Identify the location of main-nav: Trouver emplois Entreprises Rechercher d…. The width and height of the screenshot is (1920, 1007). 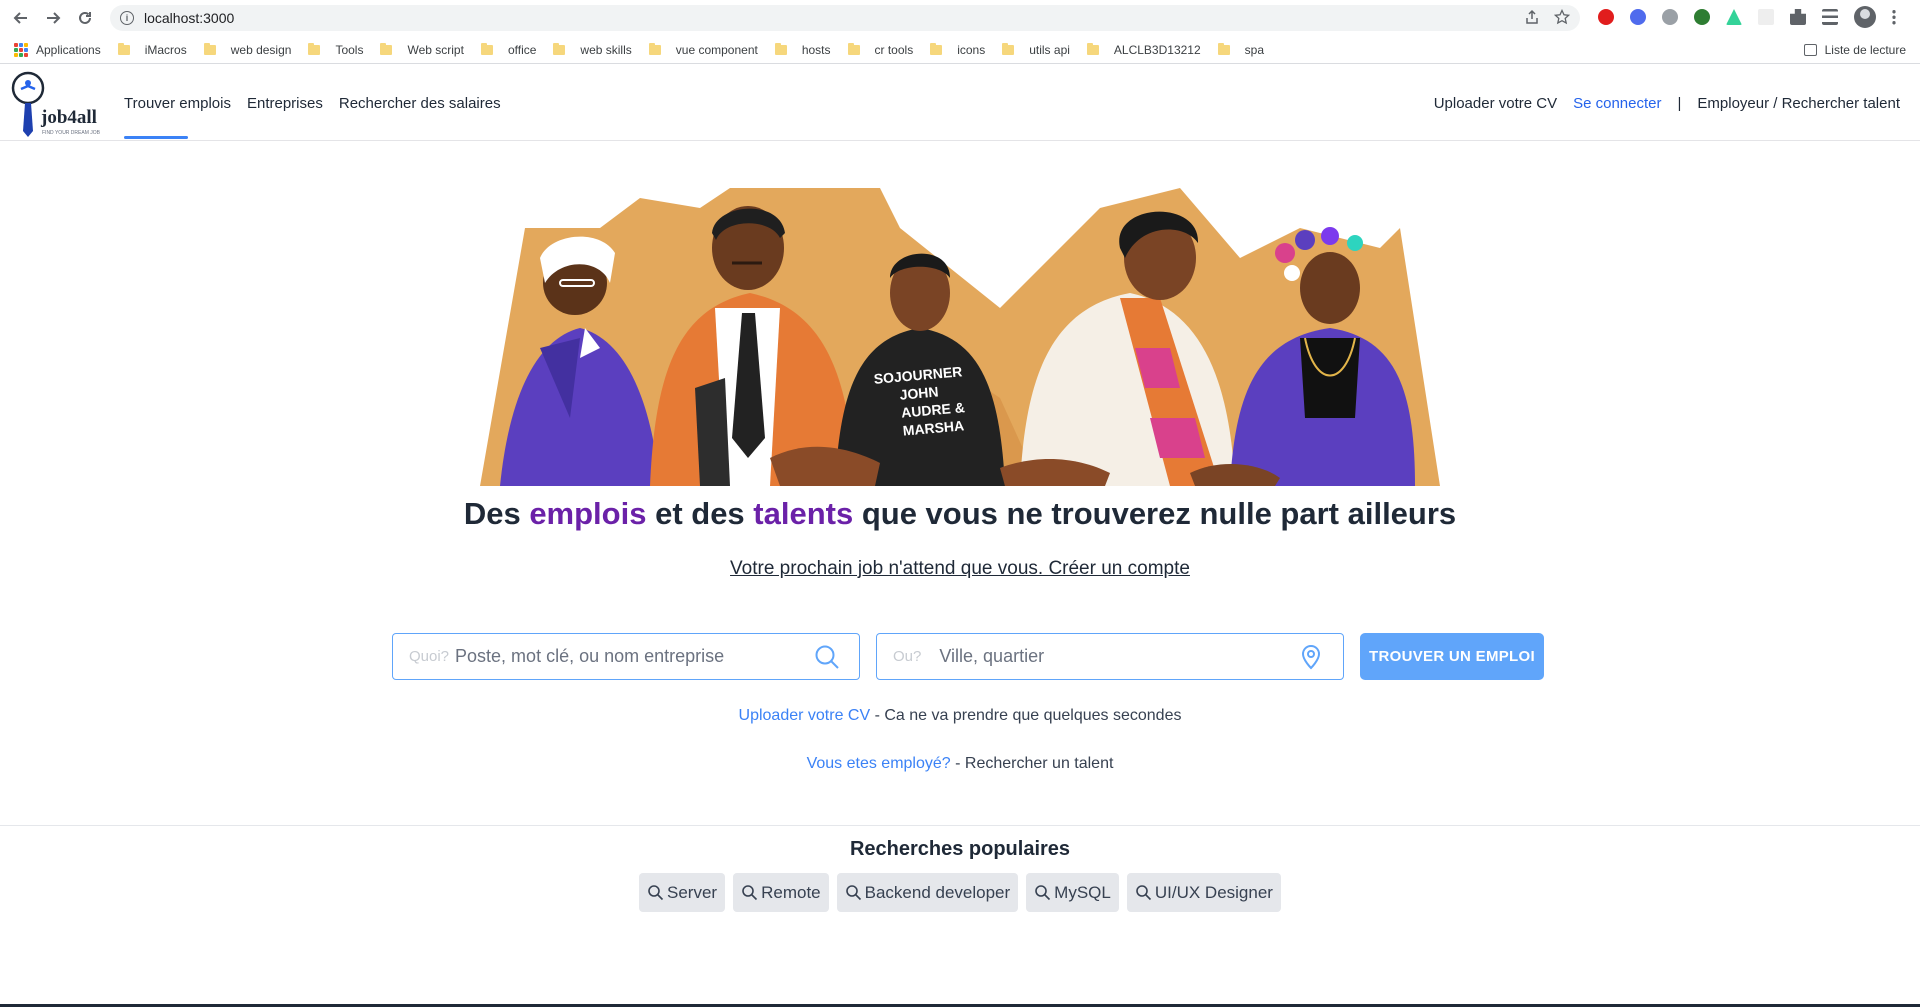
(312, 103).